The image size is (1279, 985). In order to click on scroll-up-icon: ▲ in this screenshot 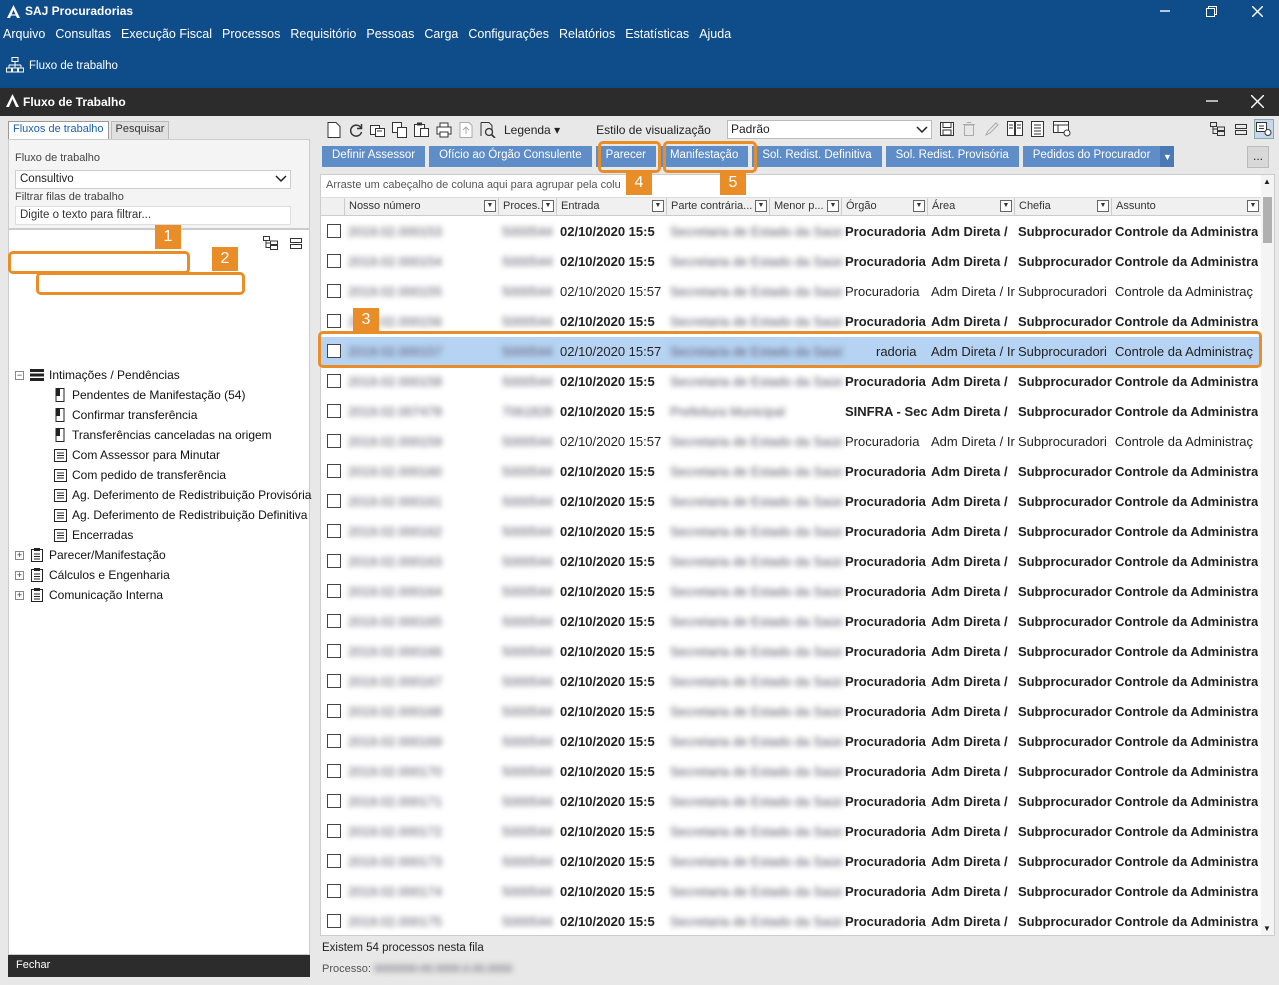, I will do `click(1267, 181)`.